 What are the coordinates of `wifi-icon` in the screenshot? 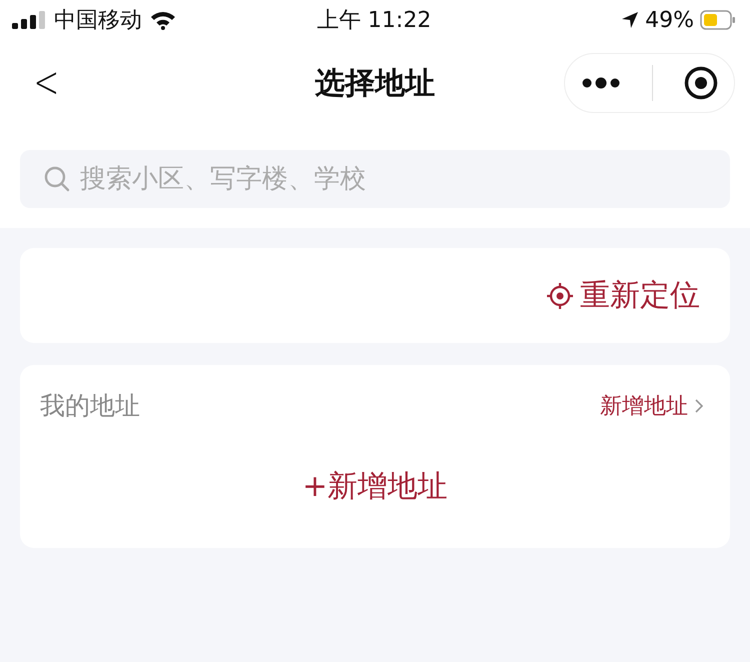 It's located at (163, 20).